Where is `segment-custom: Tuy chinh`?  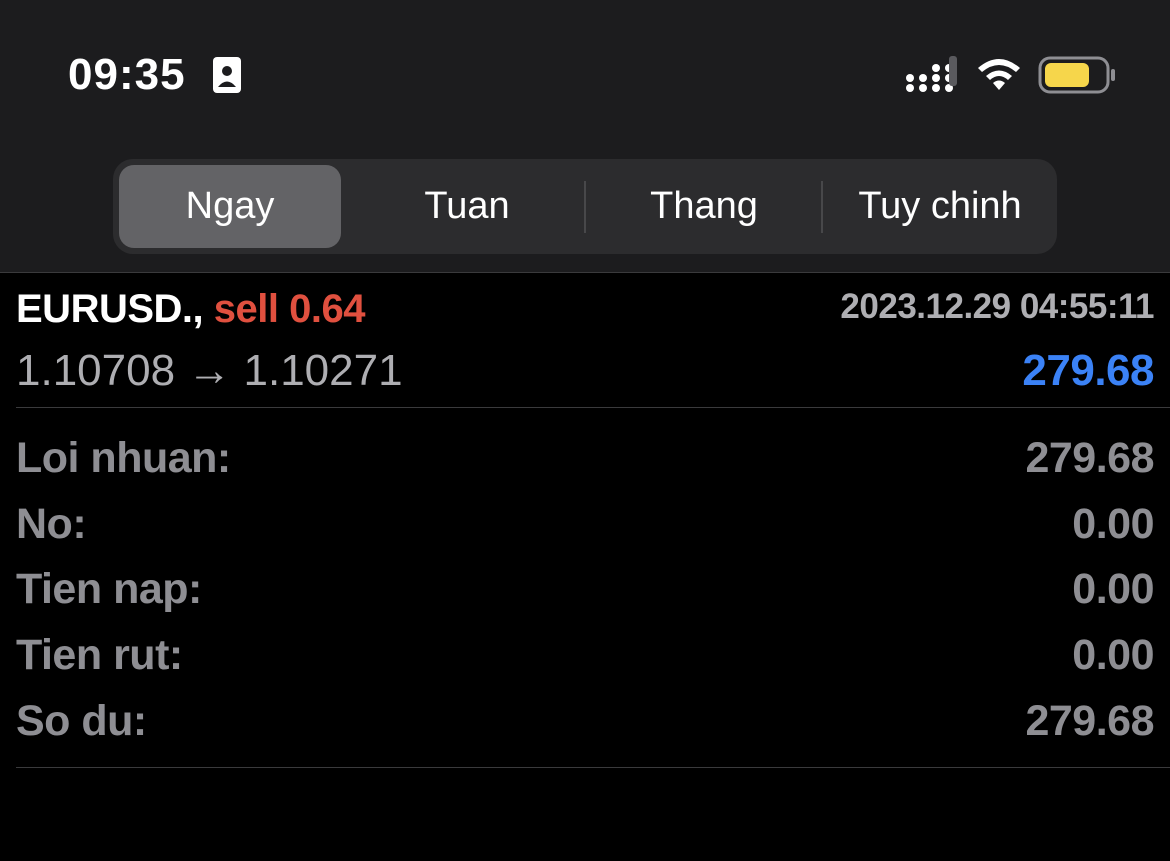 segment-custom: Tuy chinh is located at coordinates (940, 206).